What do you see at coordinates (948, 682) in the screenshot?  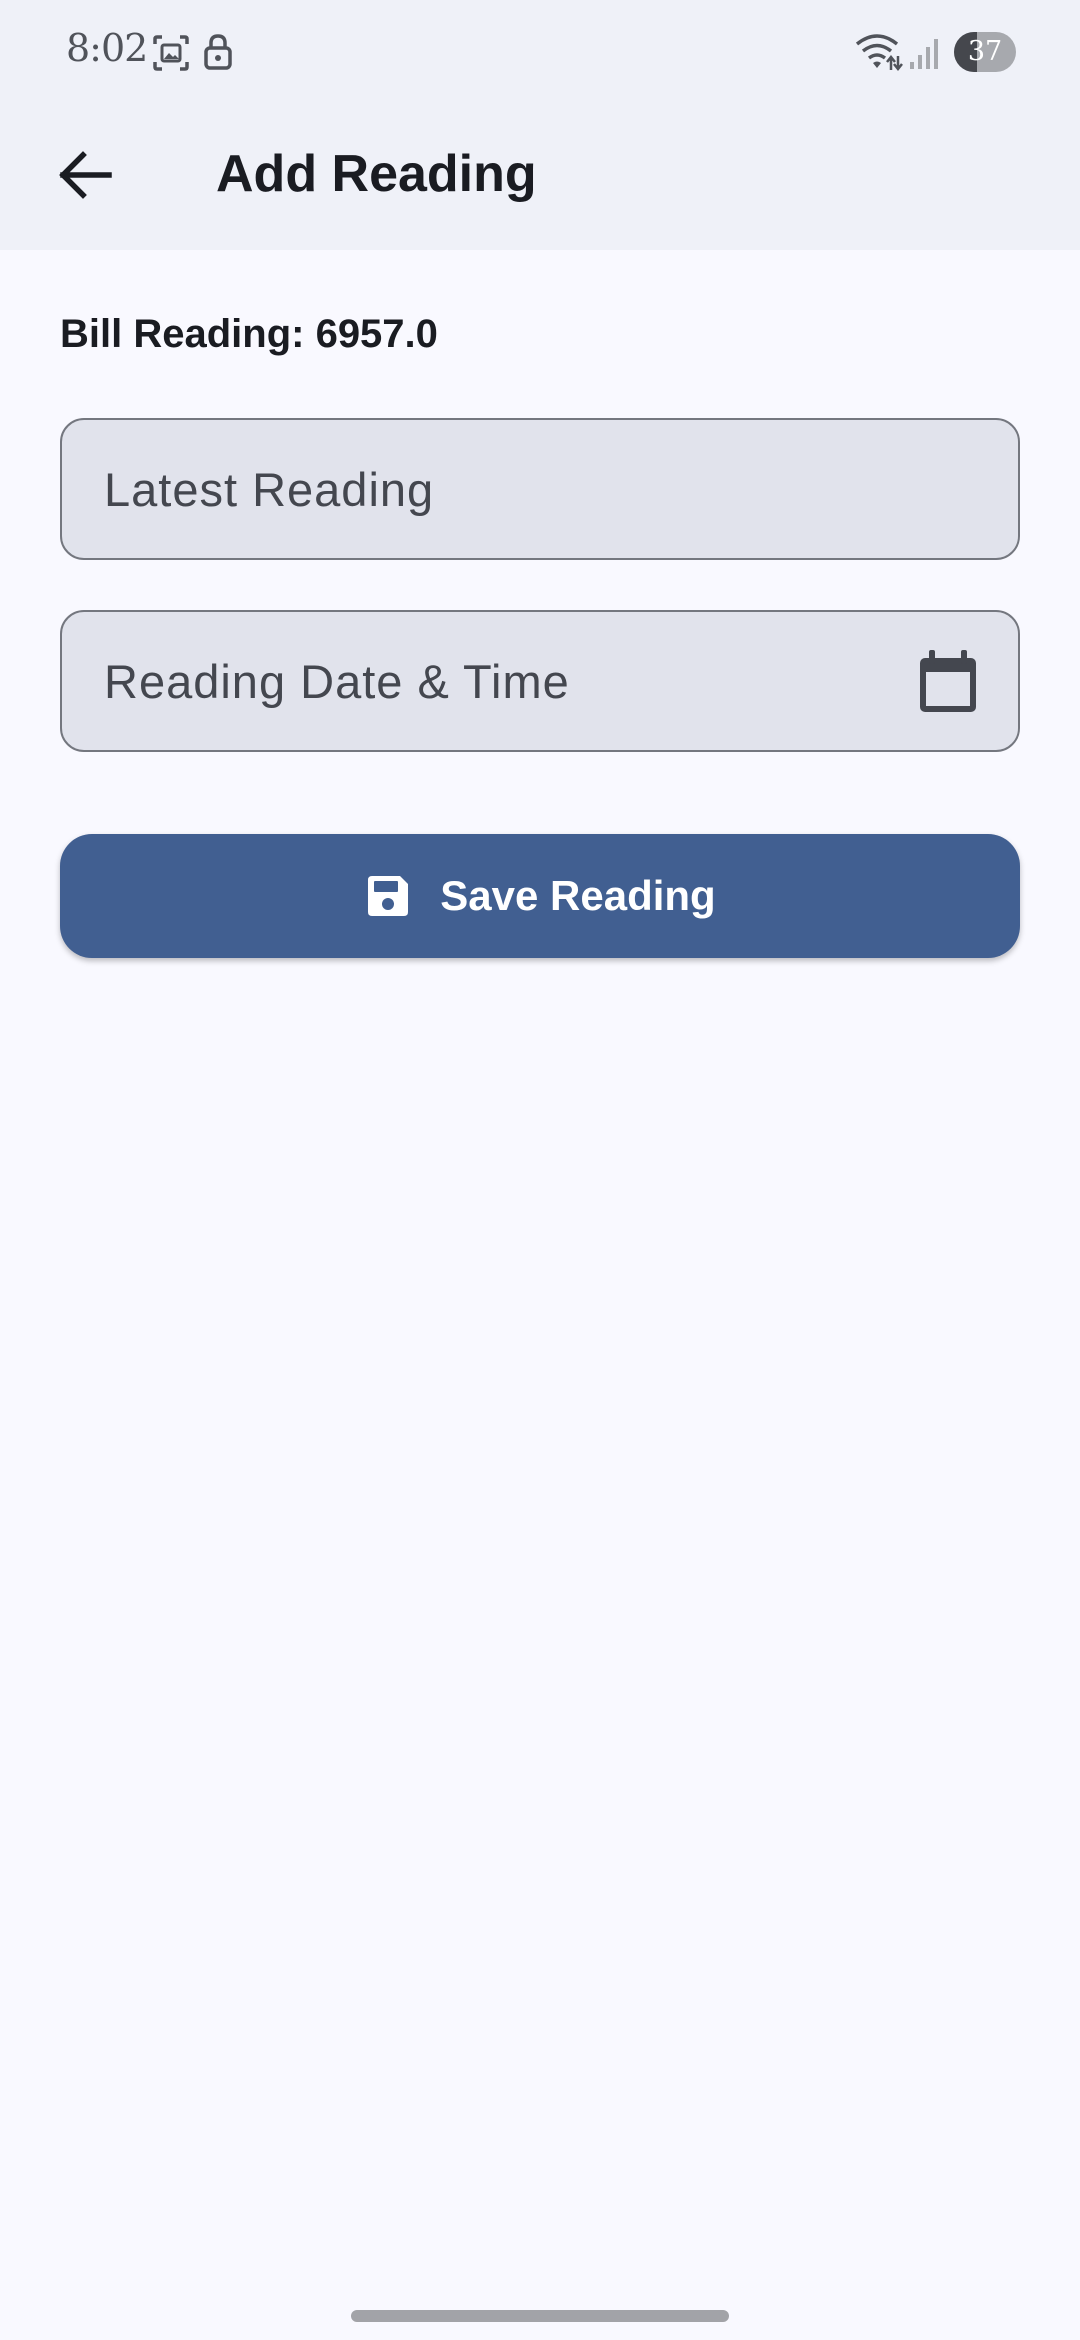 I see `calendar-icon` at bounding box center [948, 682].